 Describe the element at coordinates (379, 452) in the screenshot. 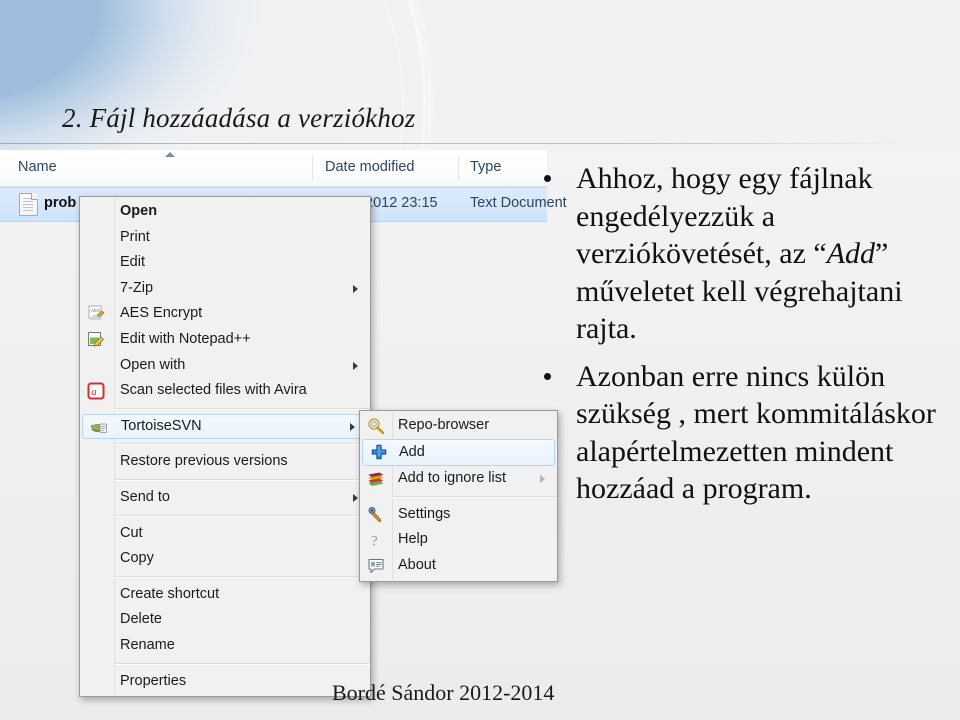

I see `add-plus-icon` at that location.